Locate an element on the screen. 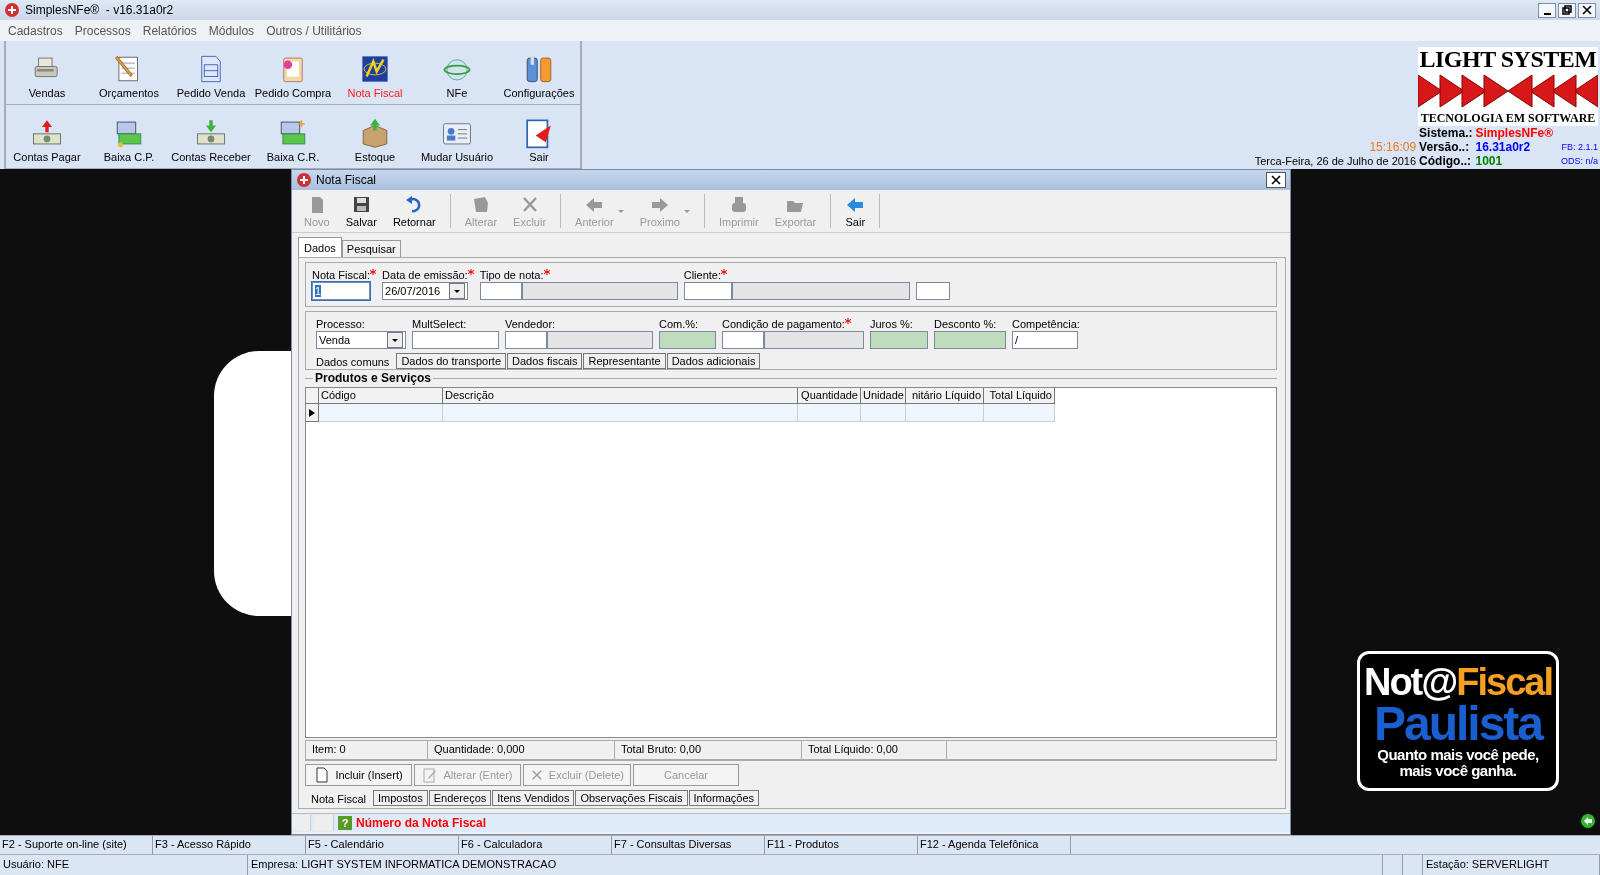  column-header: Unidade is located at coordinates (883, 396).